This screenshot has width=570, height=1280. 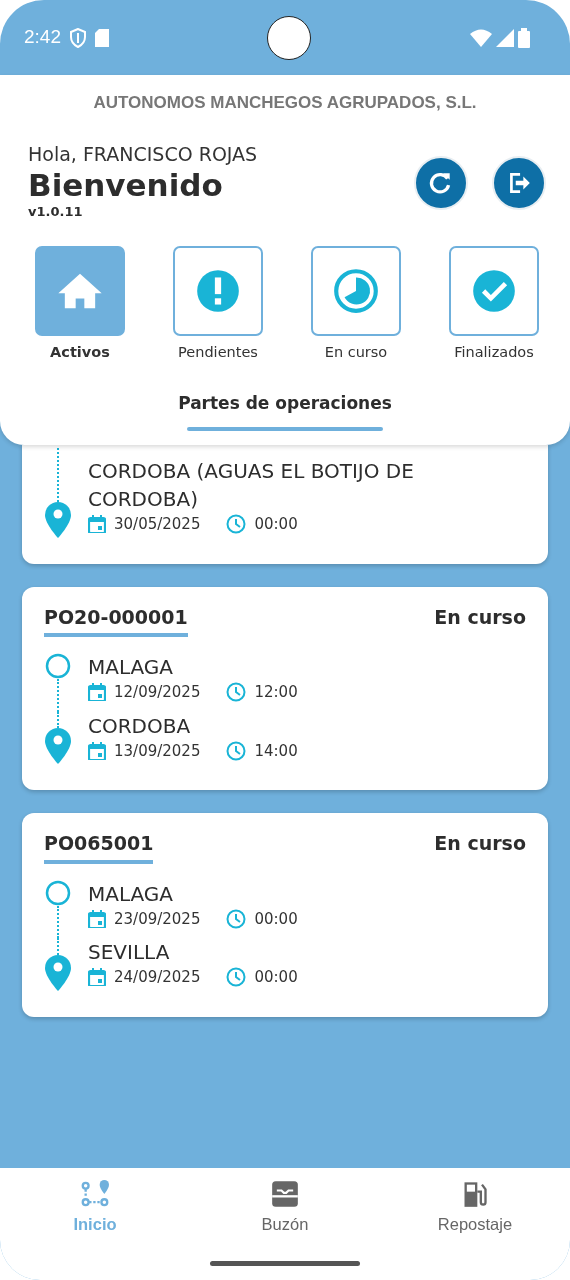 What do you see at coordinates (285, 103) in the screenshot?
I see `company-name: AUTONOMOS MANCHEGOS AGRUPADOS, S.L.` at bounding box center [285, 103].